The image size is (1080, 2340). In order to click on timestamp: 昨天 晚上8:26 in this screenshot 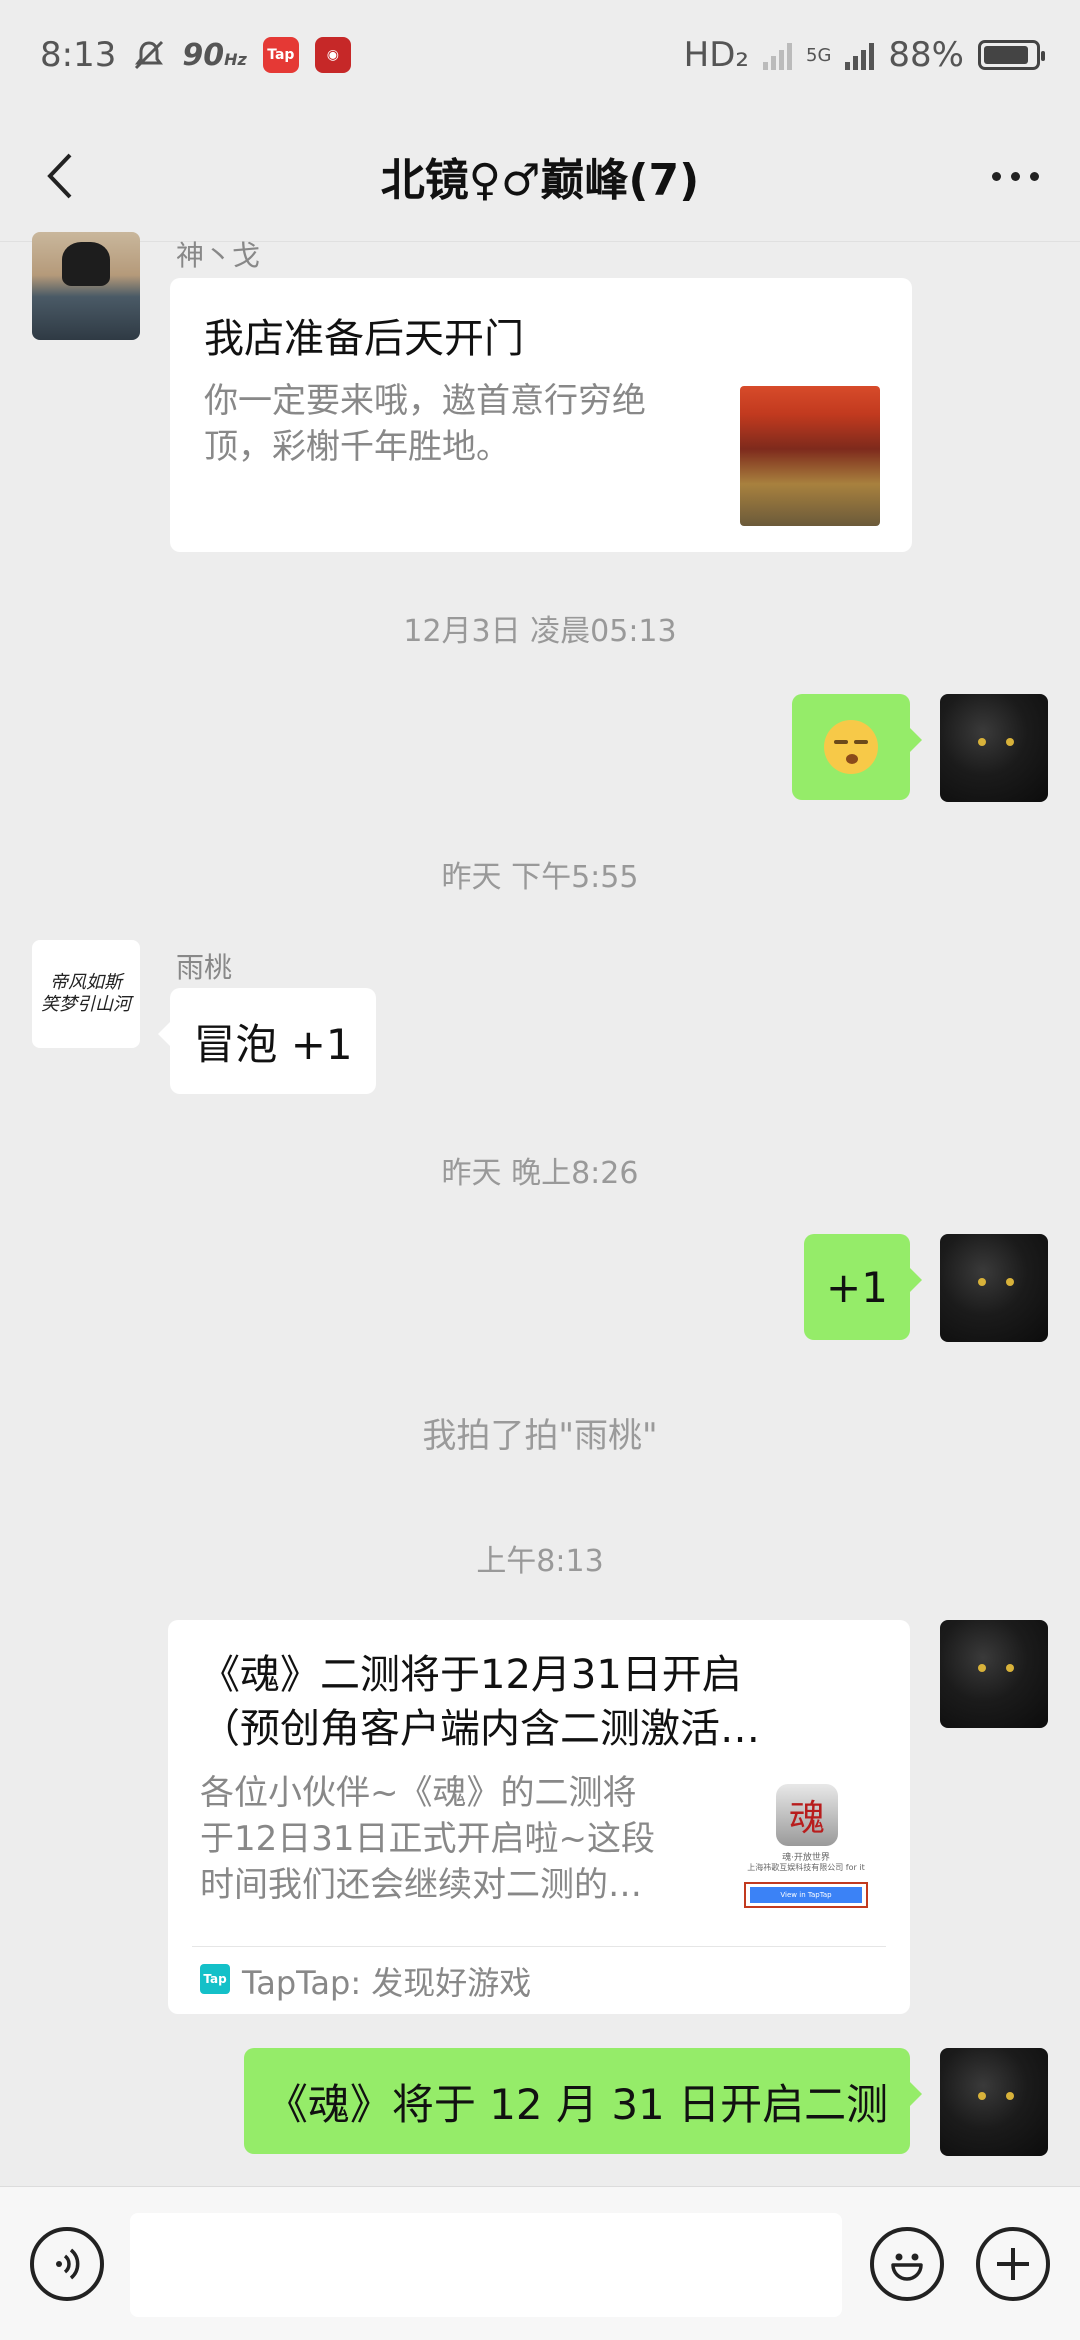, I will do `click(540, 1173)`.